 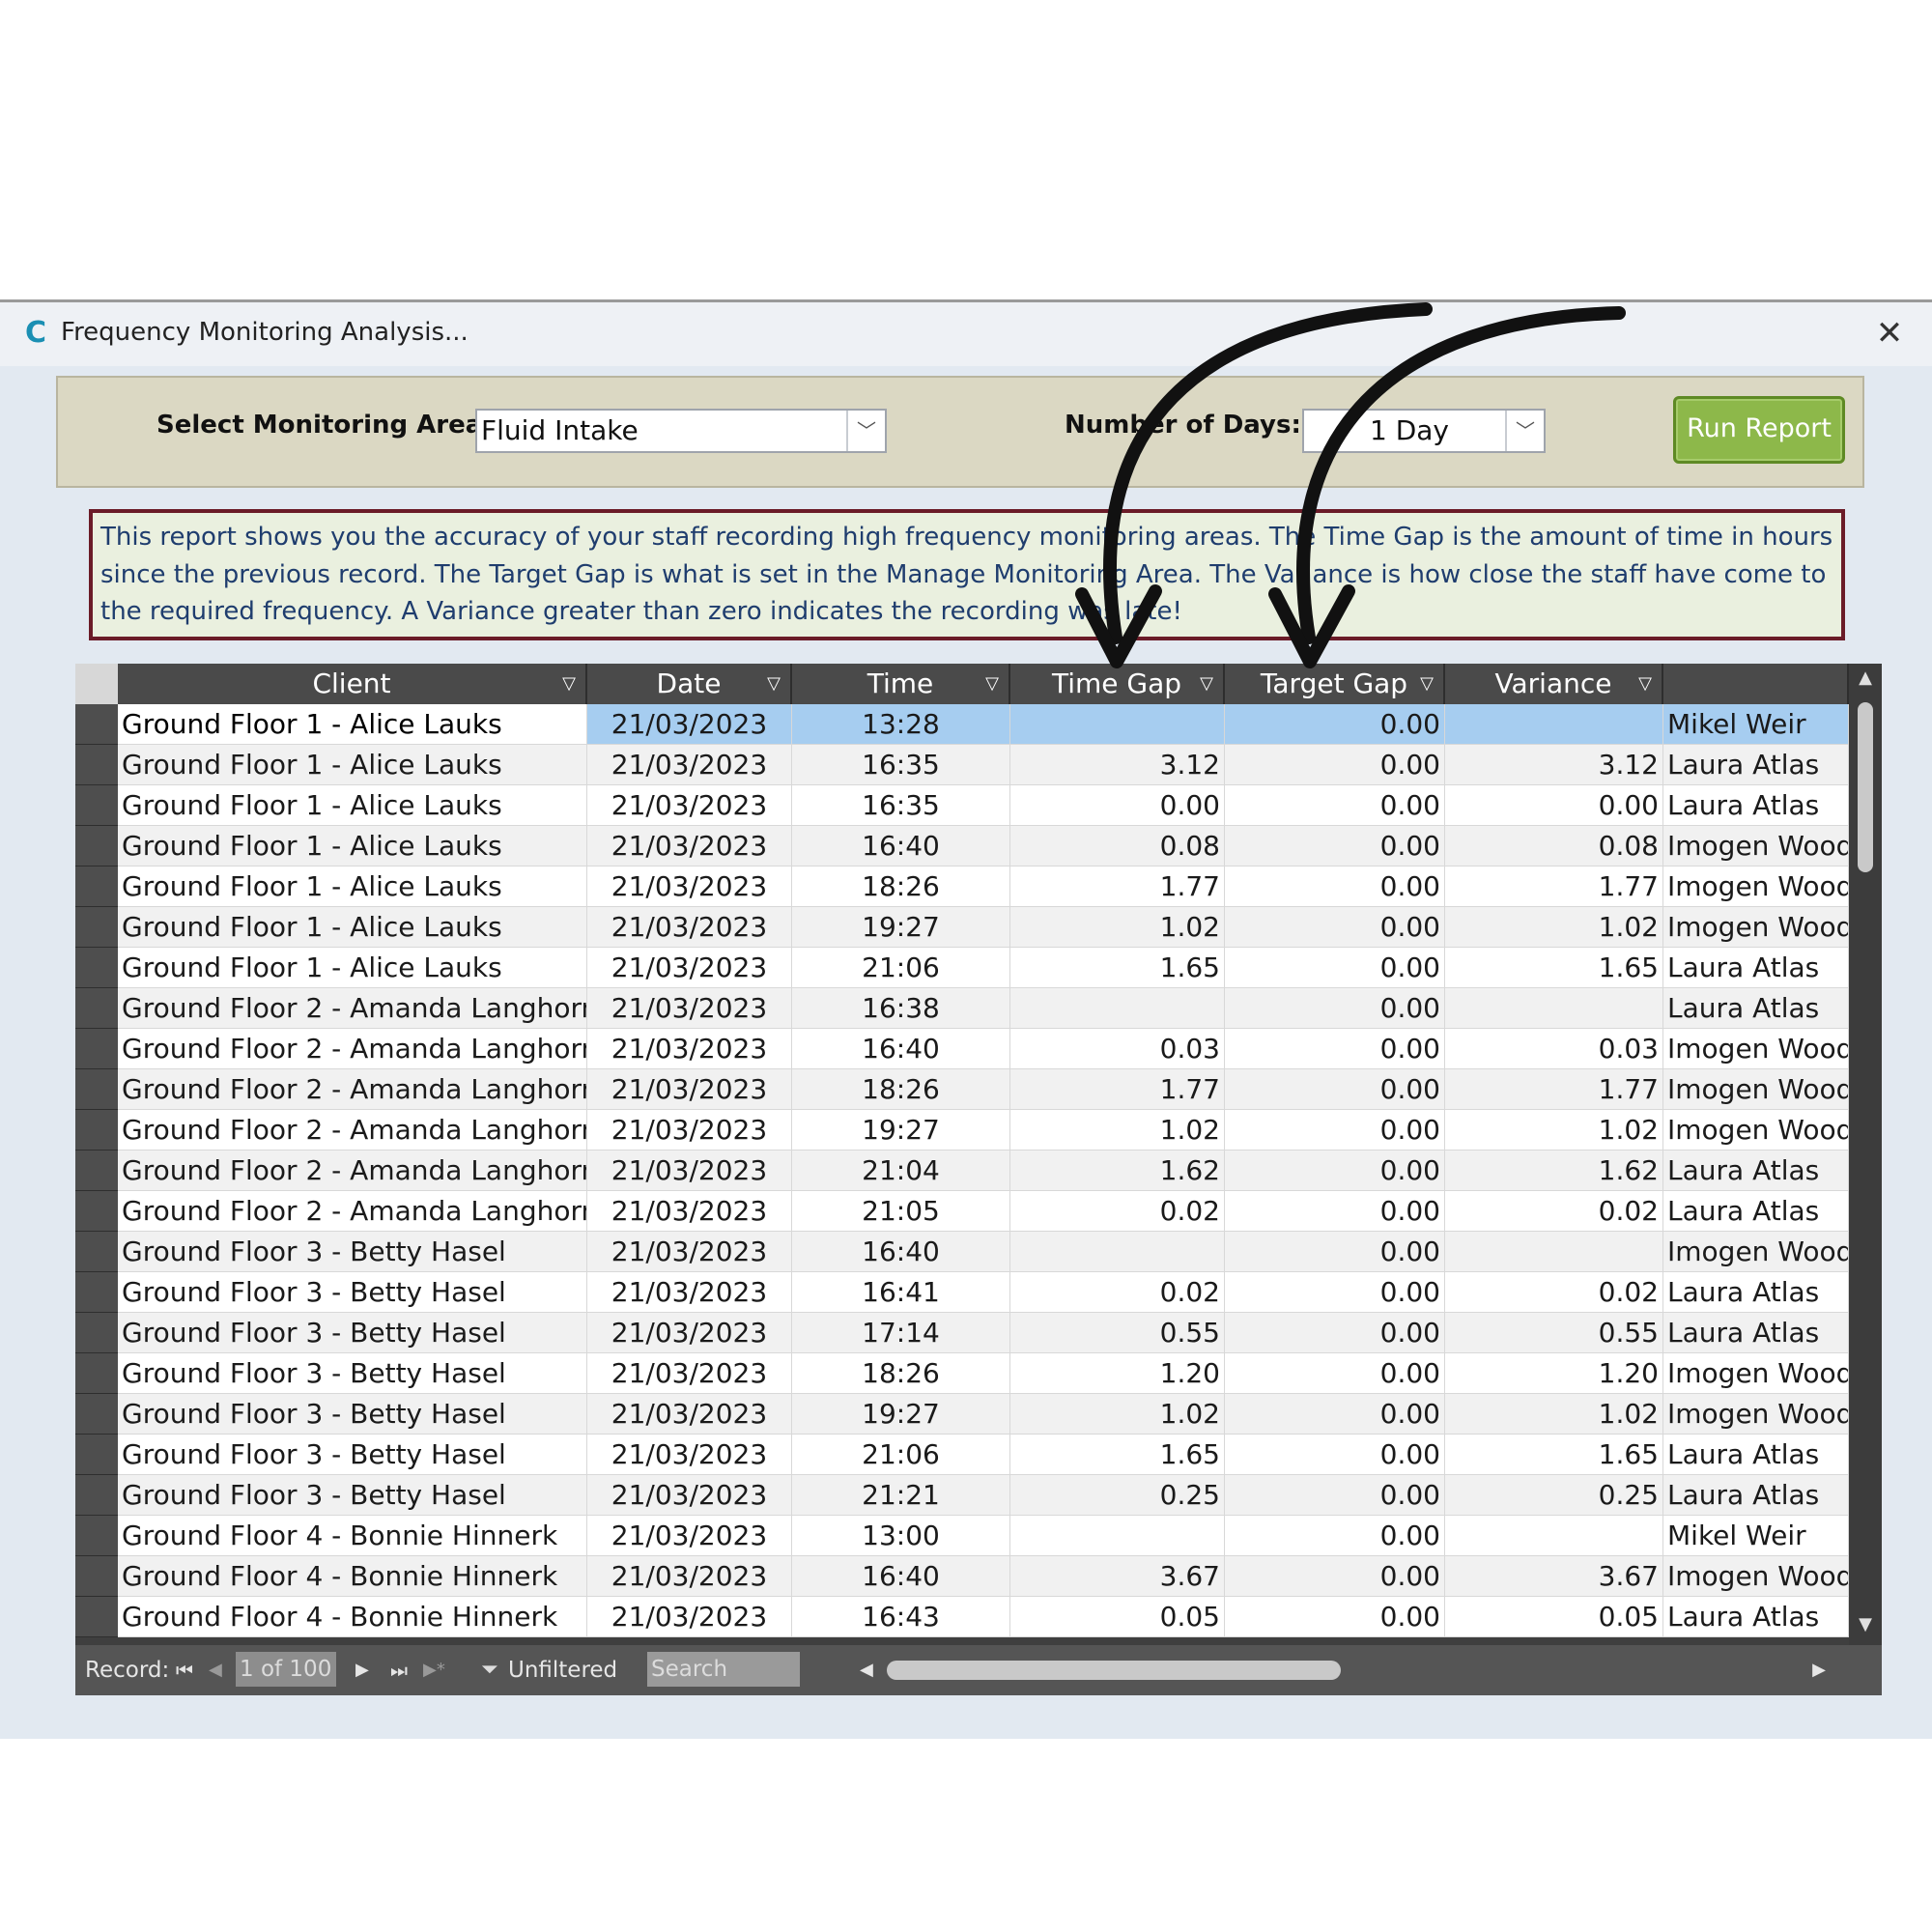 I want to click on client-cell: Ground Floor 1 - Alice Lauks, so click(x=352, y=968).